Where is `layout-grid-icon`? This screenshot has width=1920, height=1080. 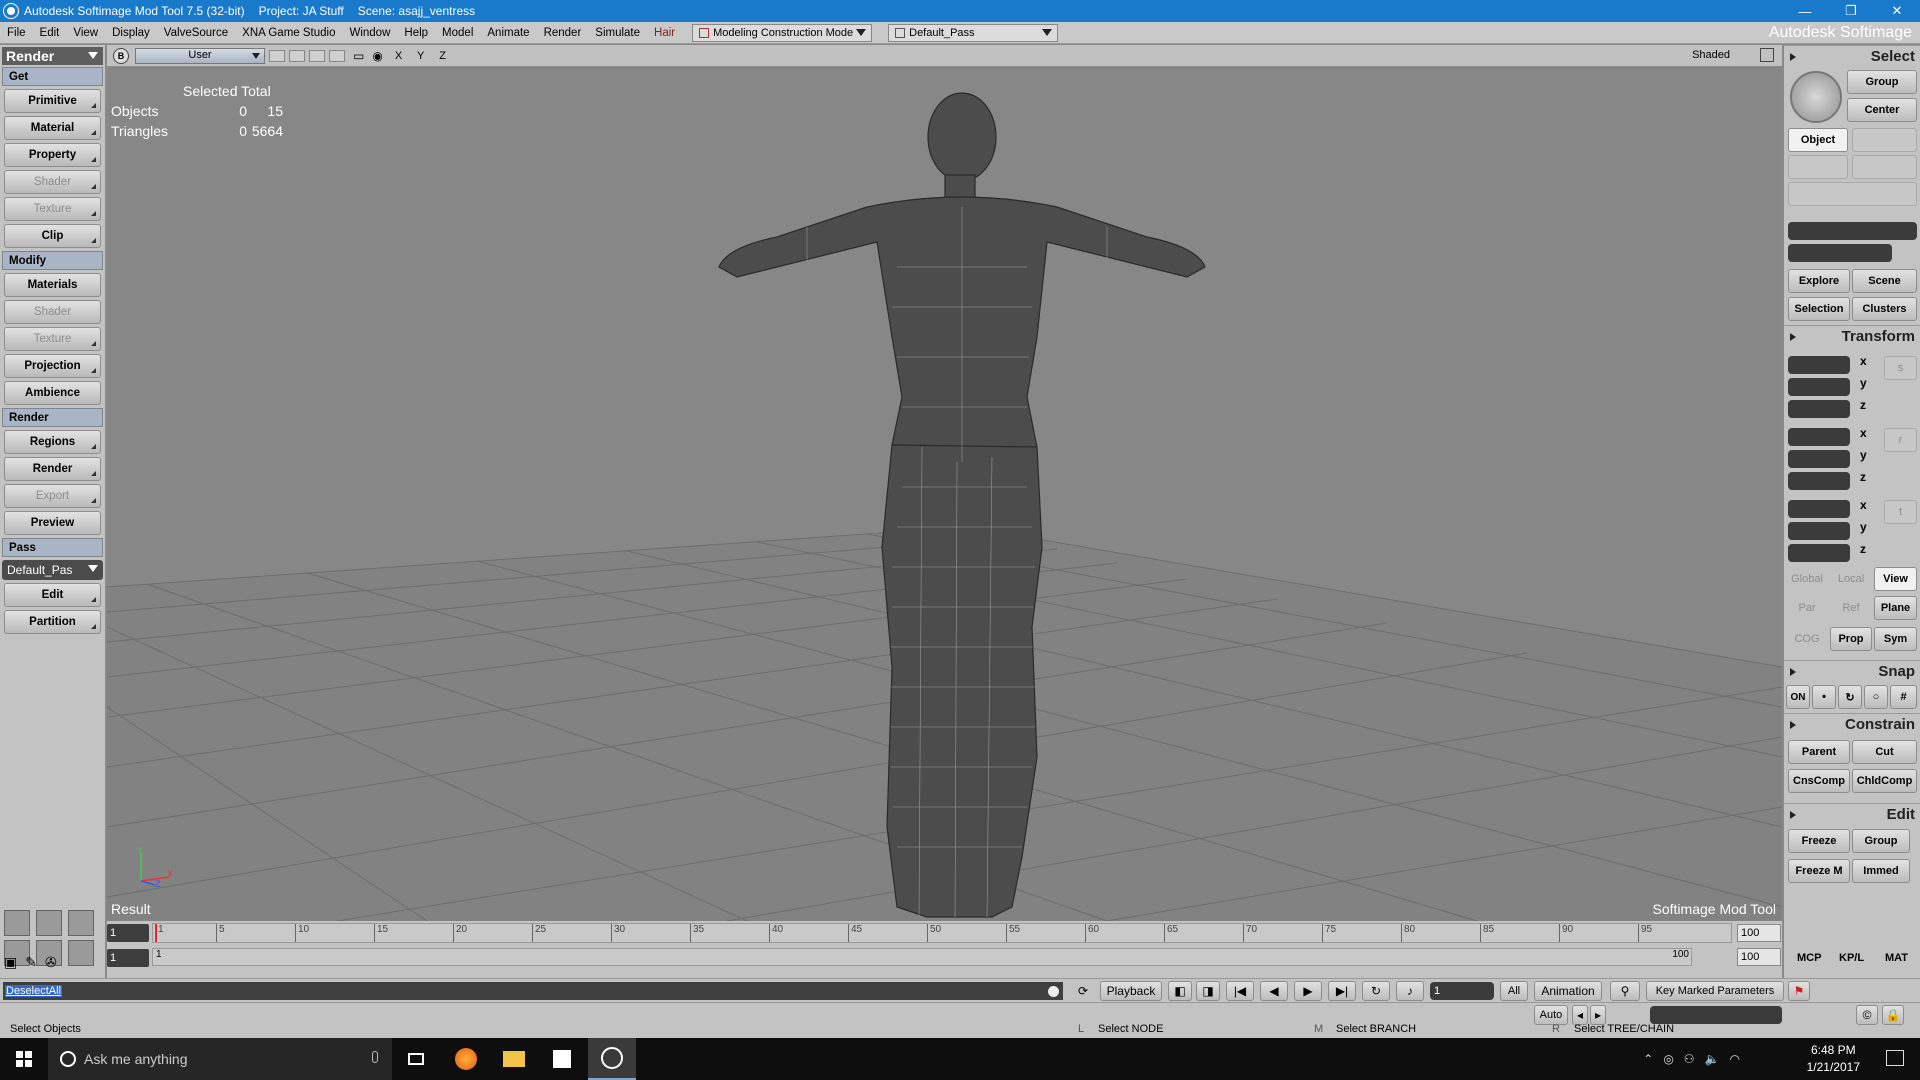 layout-grid-icon is located at coordinates (81, 923).